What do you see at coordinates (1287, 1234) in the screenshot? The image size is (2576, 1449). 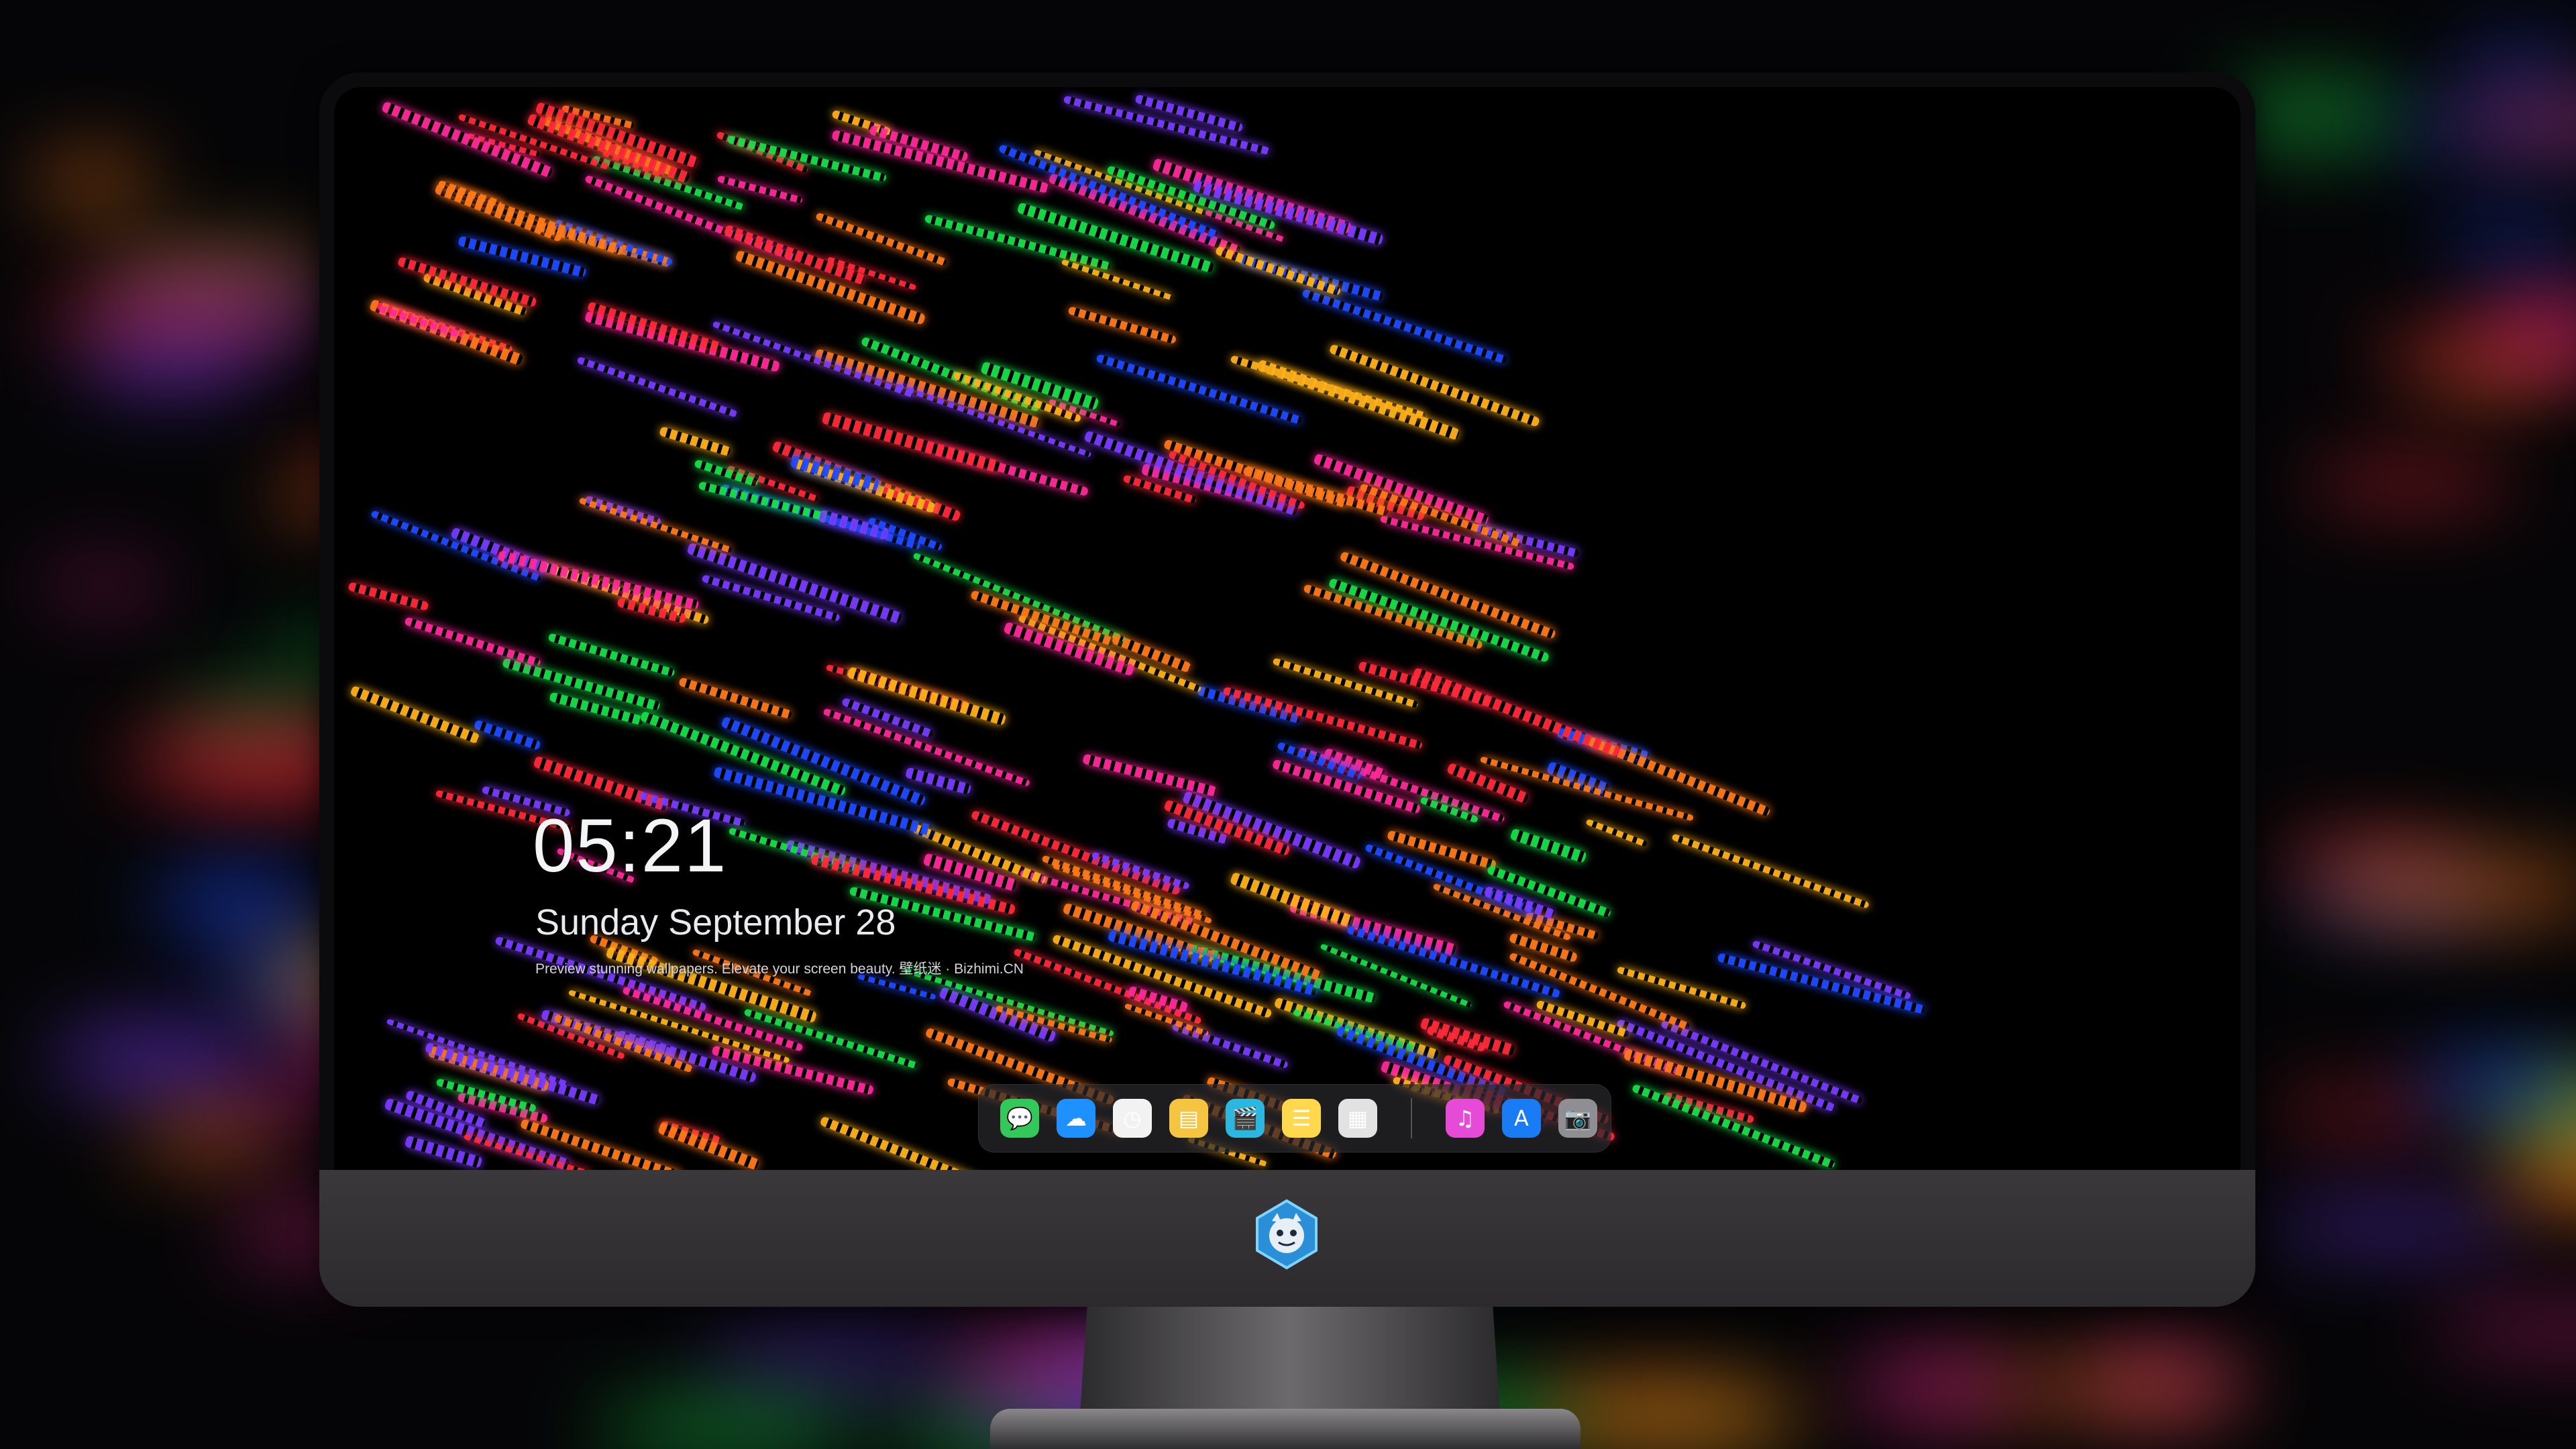 I see `mascot-logo-icon` at bounding box center [1287, 1234].